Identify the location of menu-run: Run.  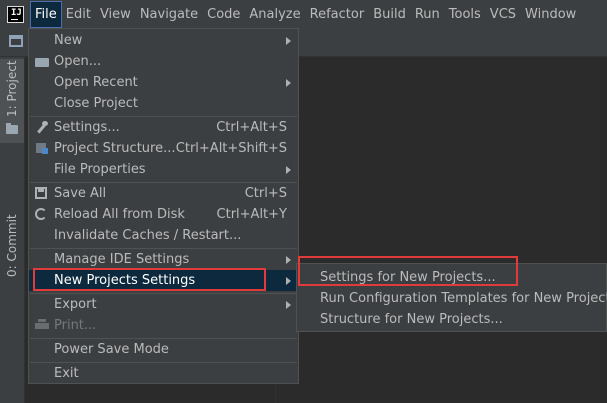
(427, 14).